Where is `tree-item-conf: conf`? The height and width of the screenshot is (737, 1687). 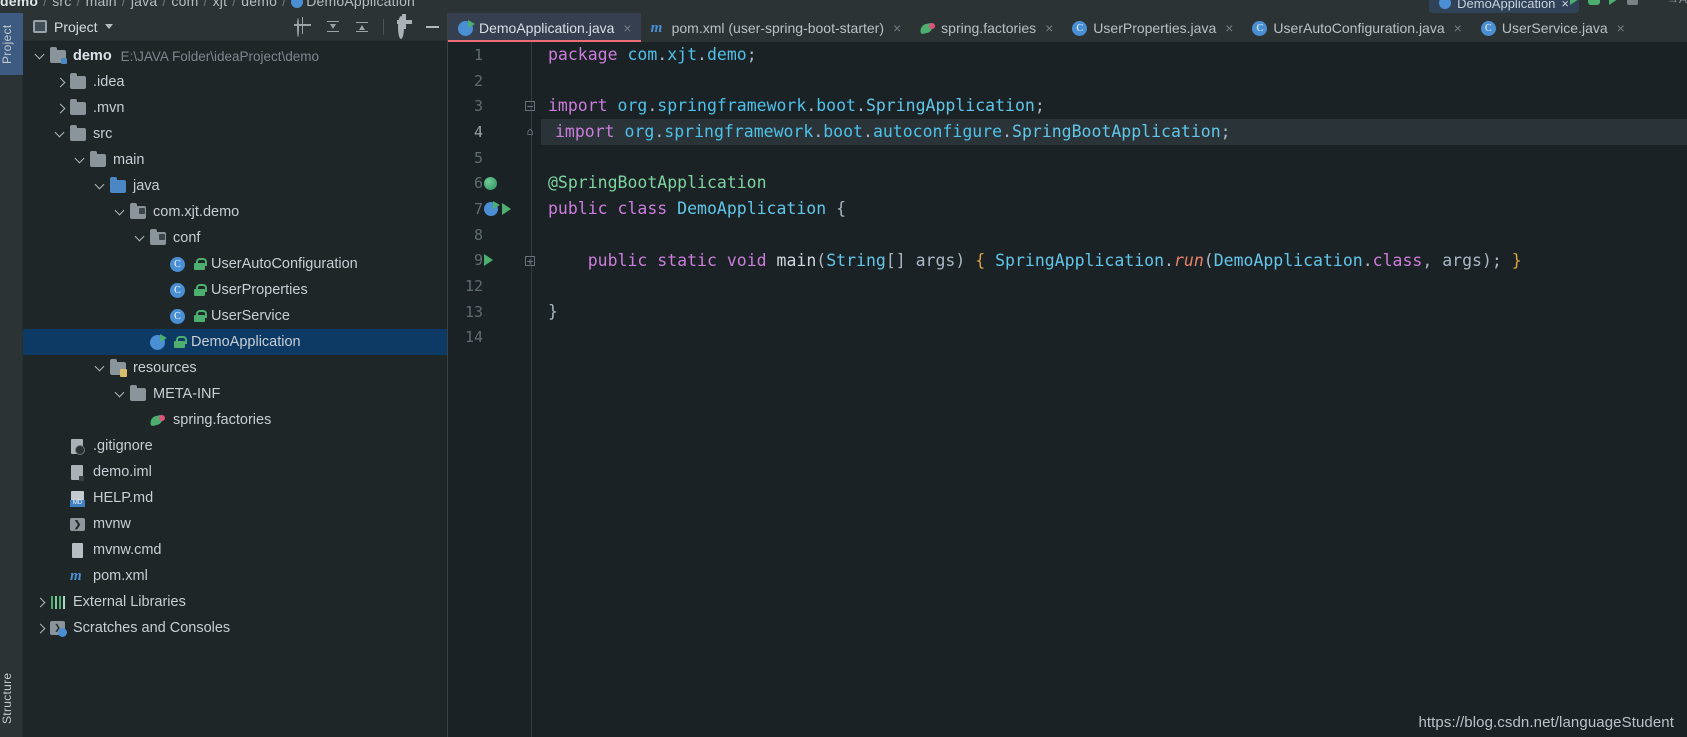 tree-item-conf: conf is located at coordinates (235, 238).